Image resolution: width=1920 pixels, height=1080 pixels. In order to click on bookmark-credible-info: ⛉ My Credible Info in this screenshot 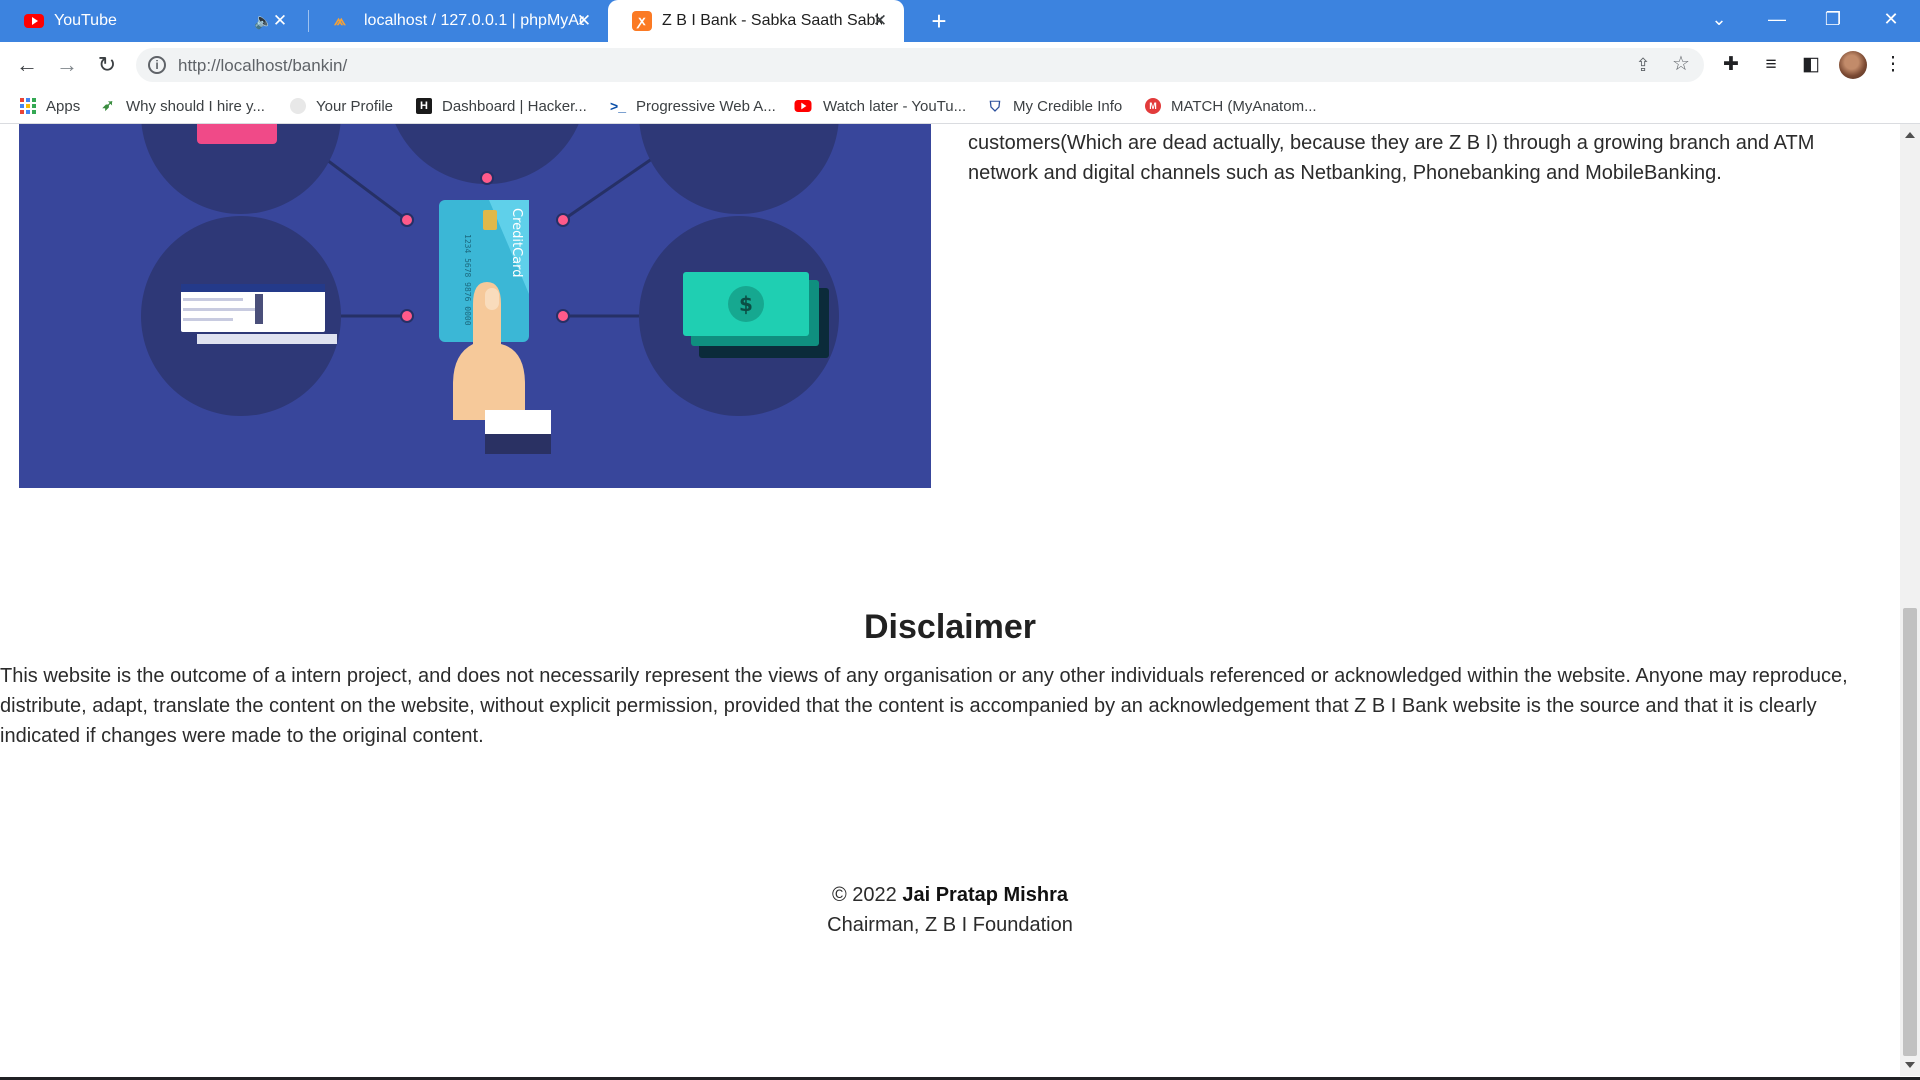, I will do `click(1054, 106)`.